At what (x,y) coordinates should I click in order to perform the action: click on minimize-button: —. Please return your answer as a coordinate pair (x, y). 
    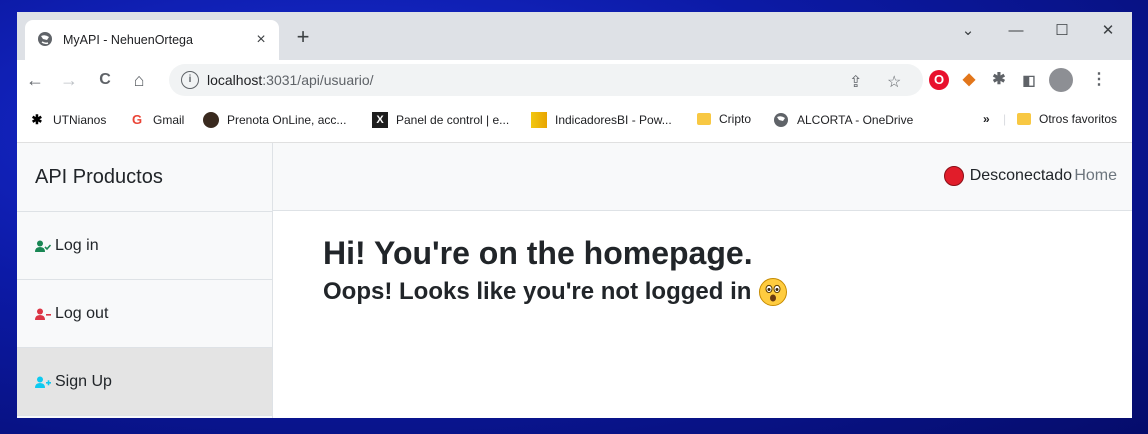
    Looking at the image, I should click on (1016, 32).